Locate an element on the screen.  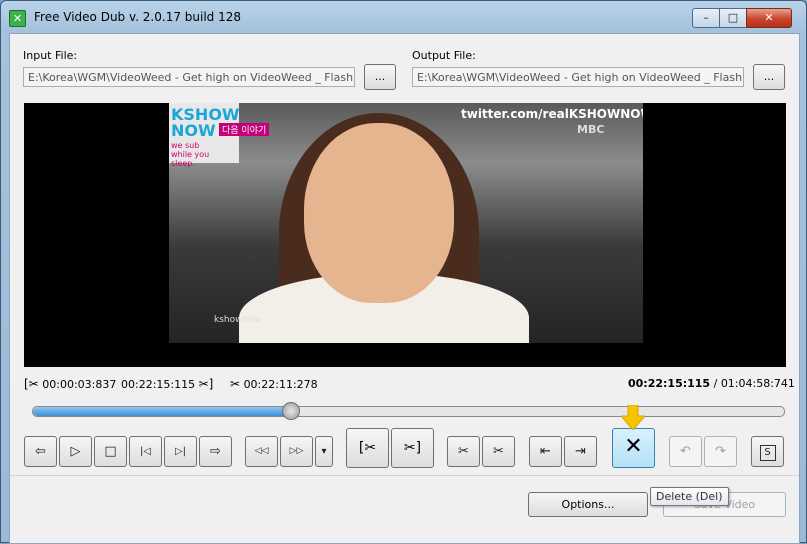
output-file-label: Output File: is located at coordinates (444, 55).